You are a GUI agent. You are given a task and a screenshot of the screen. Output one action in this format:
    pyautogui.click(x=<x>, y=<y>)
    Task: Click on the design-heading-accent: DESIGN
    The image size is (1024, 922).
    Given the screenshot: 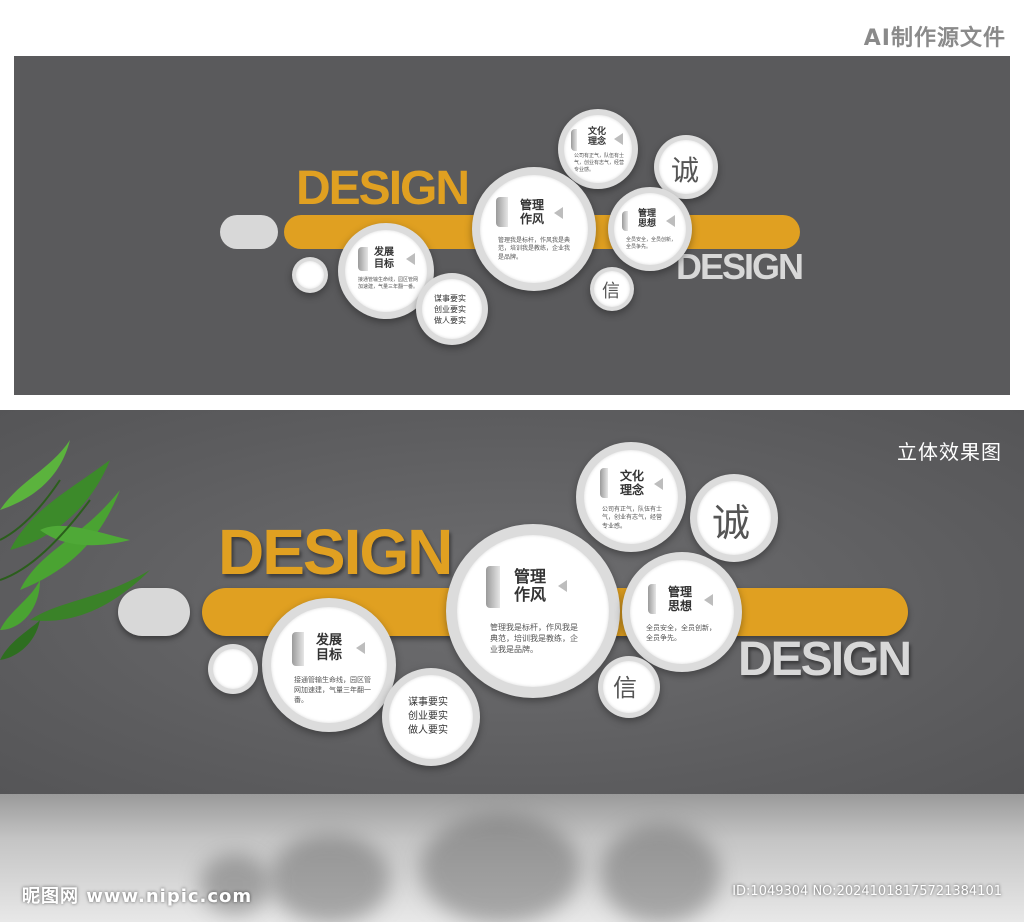 What is the action you would take?
    pyautogui.click(x=383, y=188)
    